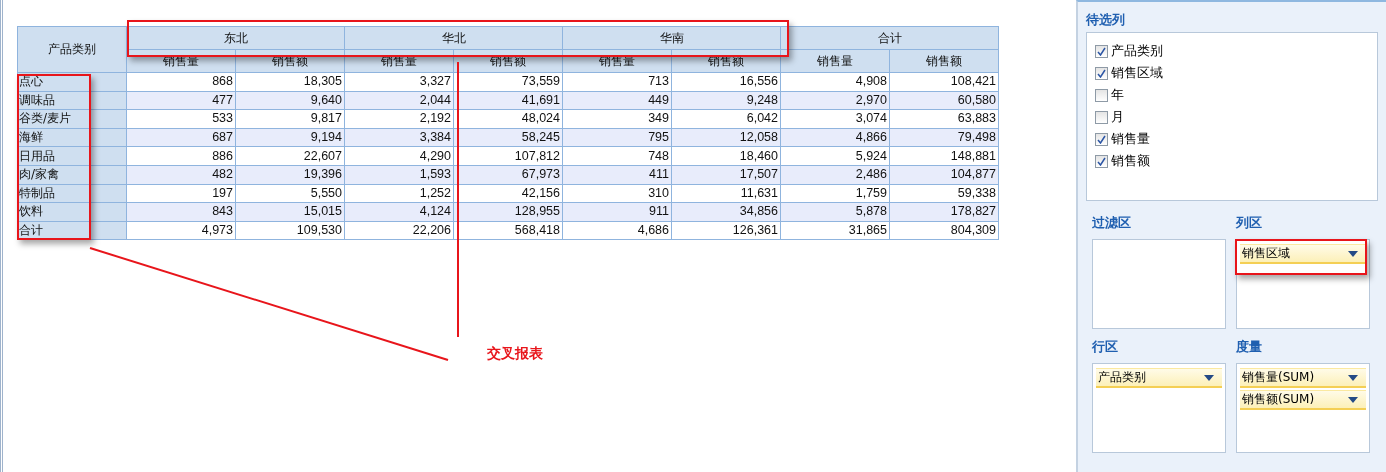  I want to click on header-cell: 东北, so click(235, 38).